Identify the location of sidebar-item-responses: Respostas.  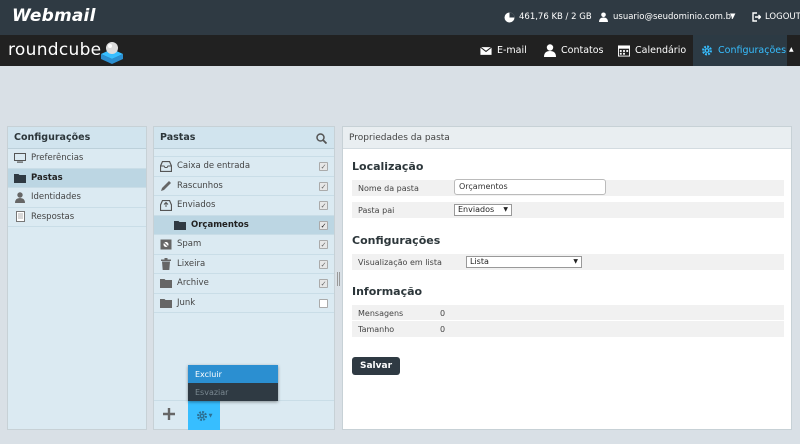
(77, 217).